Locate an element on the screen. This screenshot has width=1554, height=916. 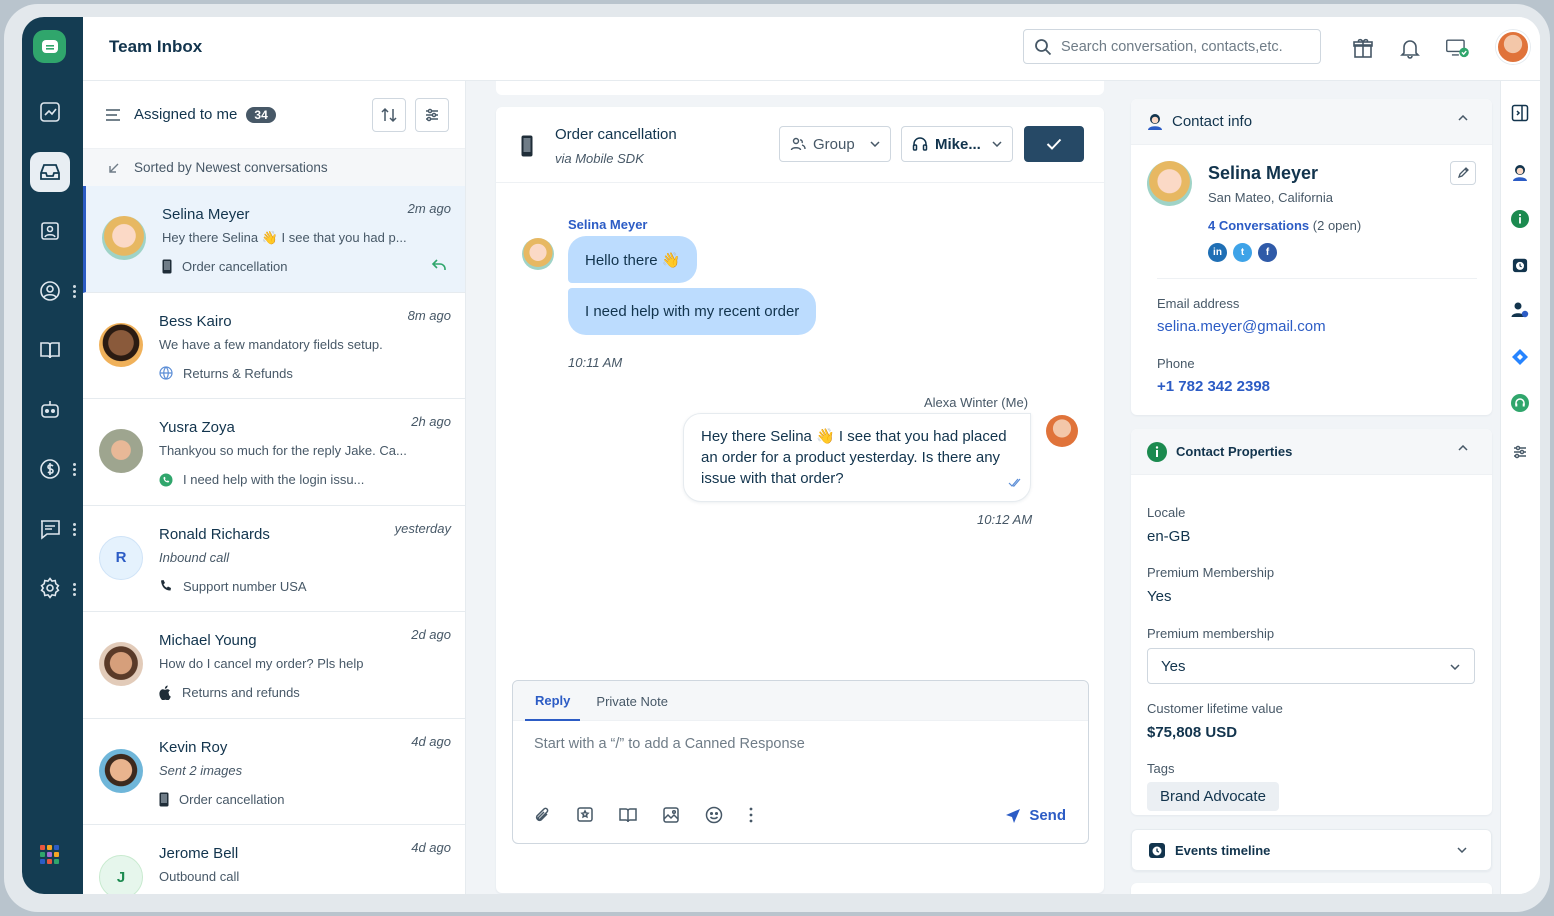
menu-icon is located at coordinates (113, 115).